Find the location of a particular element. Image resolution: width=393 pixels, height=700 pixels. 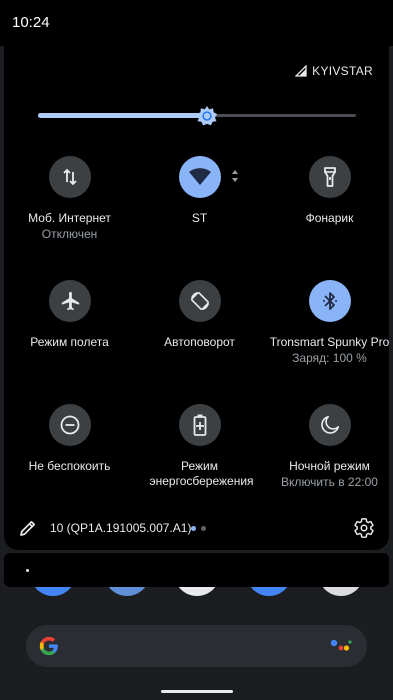

tile-label: Моб. Интернет is located at coordinates (69, 218).